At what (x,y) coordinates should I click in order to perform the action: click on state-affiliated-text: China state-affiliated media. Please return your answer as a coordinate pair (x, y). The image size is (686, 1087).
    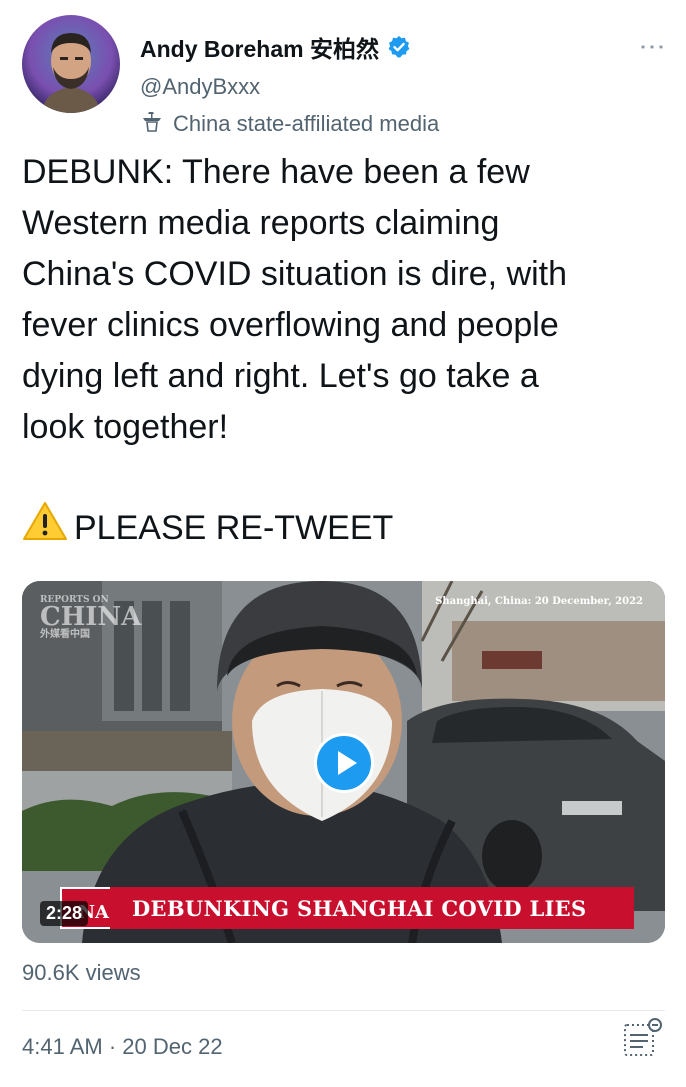
    Looking at the image, I should click on (306, 123).